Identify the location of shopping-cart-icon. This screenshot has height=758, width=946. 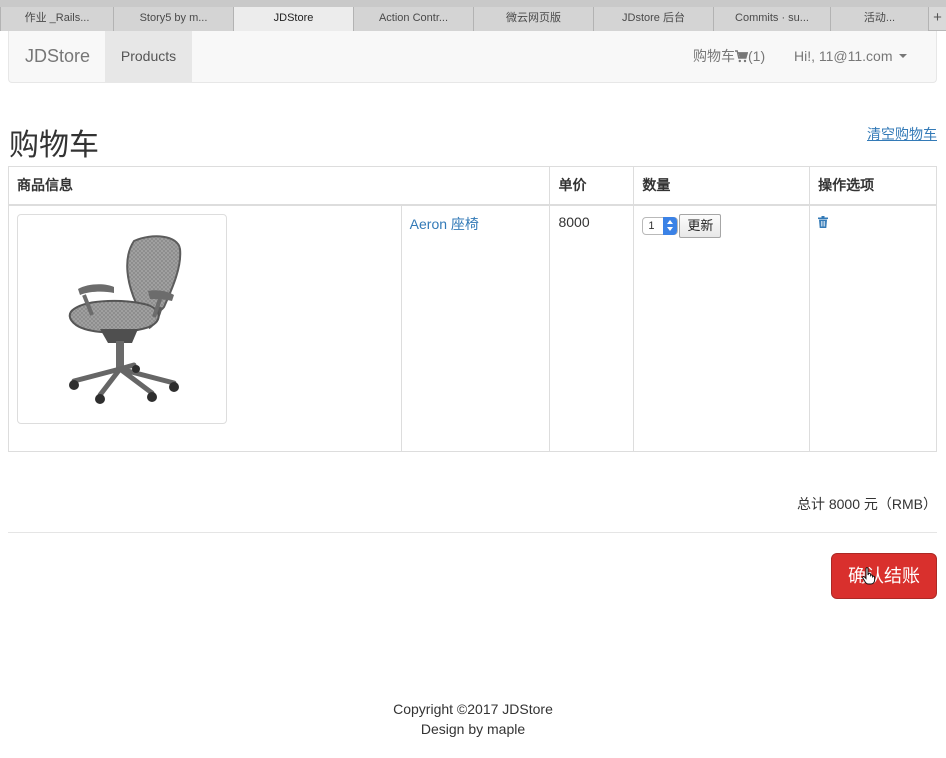
(742, 56).